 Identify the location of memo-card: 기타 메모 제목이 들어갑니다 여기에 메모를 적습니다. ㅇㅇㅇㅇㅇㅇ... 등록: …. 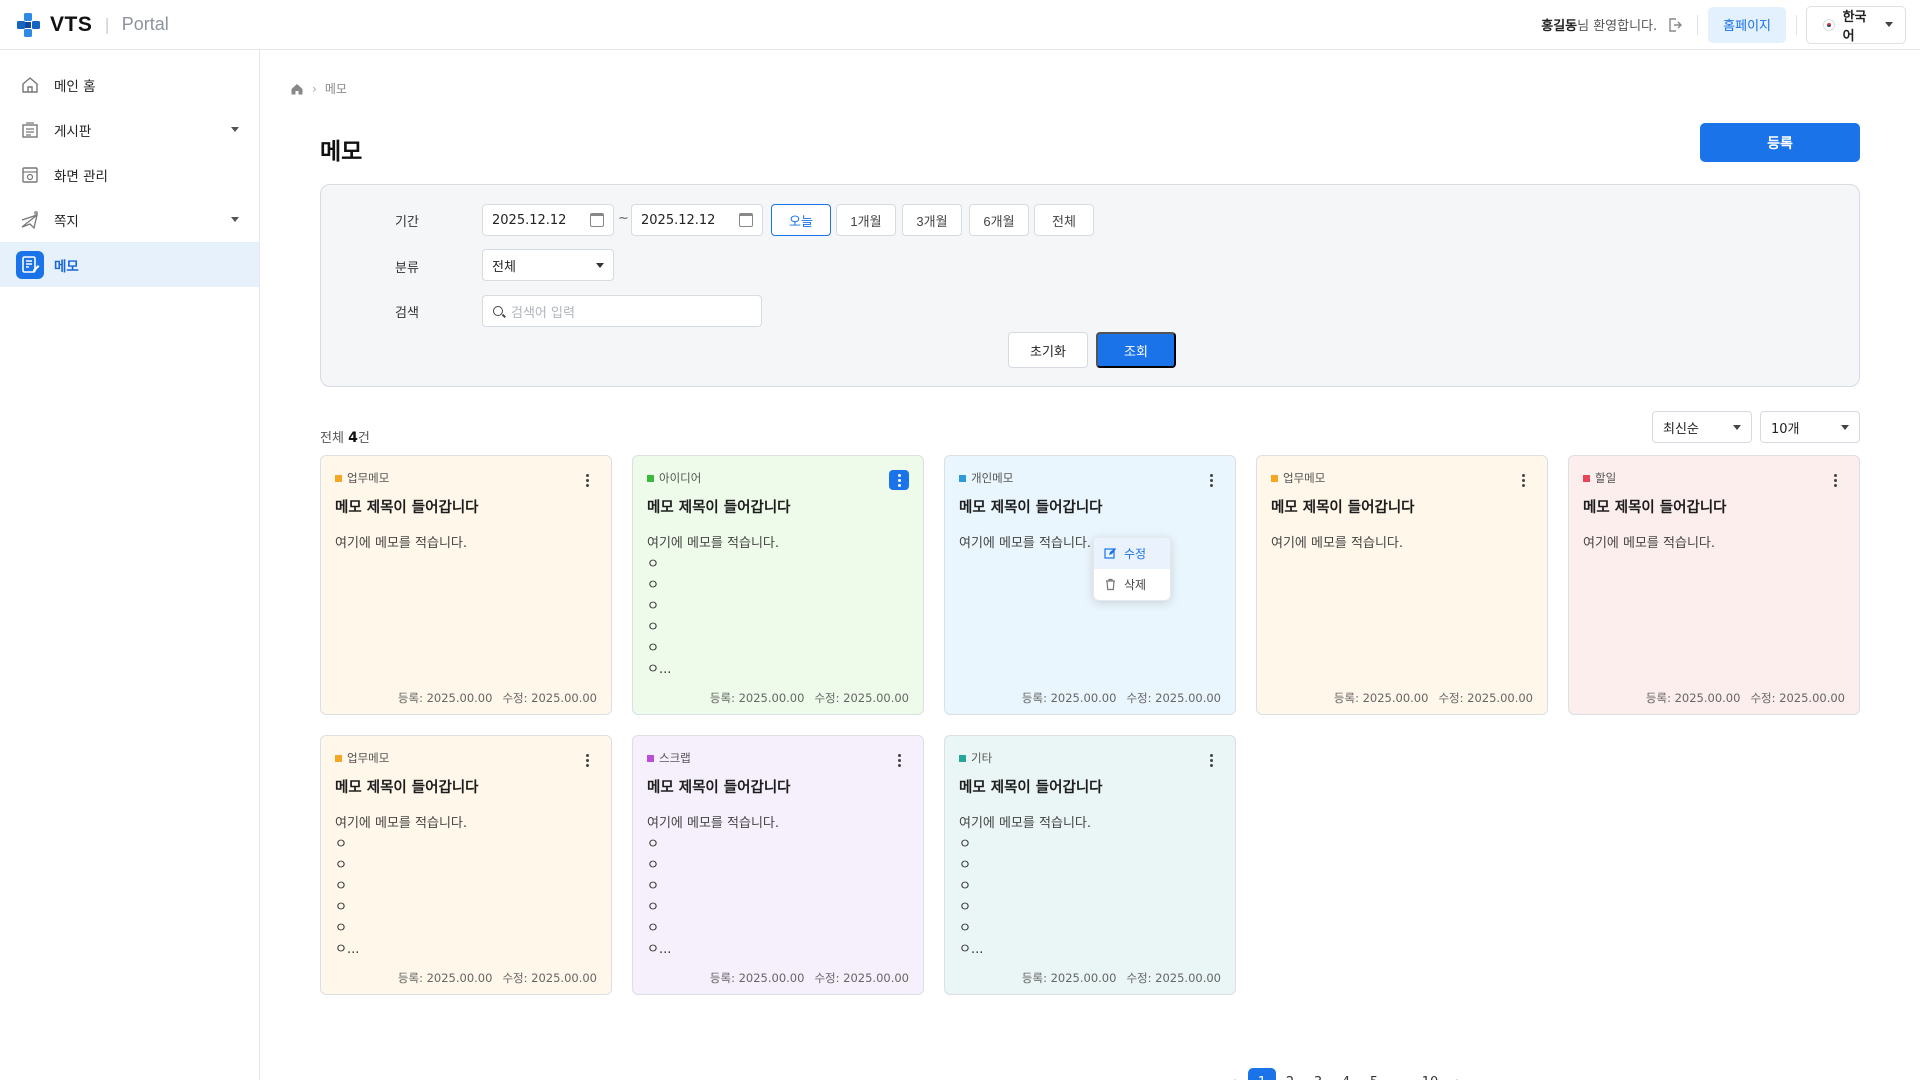
(1090, 865).